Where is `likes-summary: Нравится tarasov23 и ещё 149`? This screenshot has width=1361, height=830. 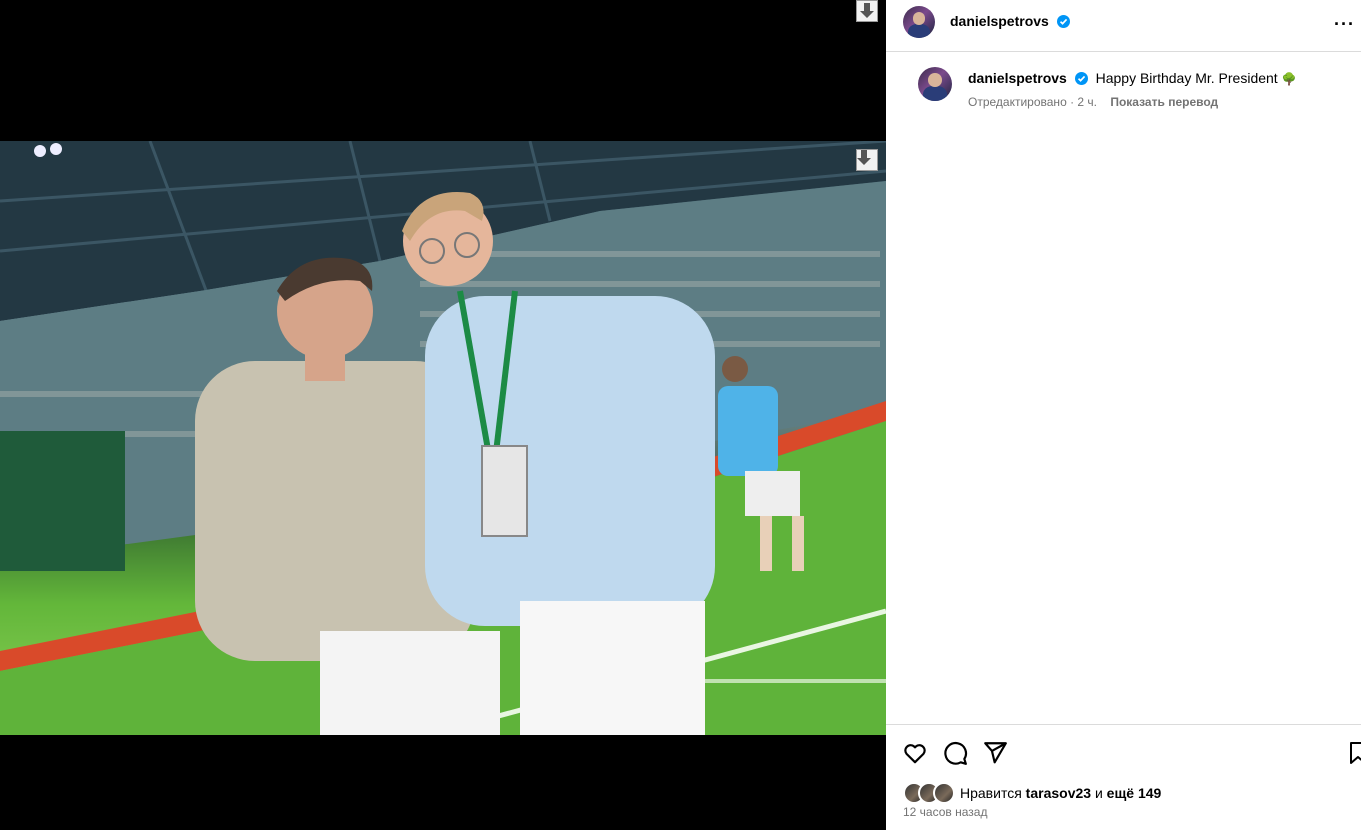 likes-summary: Нравится tarasov23 и ещё 149 is located at coordinates (1032, 793).